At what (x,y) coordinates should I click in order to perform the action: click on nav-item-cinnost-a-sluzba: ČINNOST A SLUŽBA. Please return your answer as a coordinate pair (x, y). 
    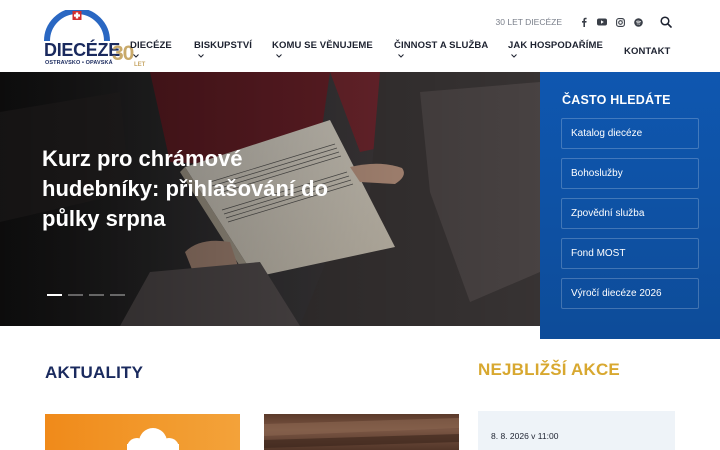
    Looking at the image, I should click on (441, 45).